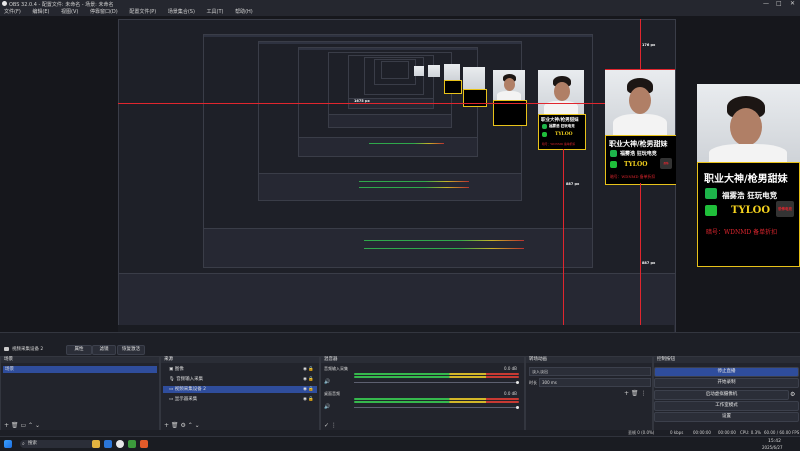 The width and height of the screenshot is (800, 451). I want to click on menu-view: 视图(V), so click(69, 12).